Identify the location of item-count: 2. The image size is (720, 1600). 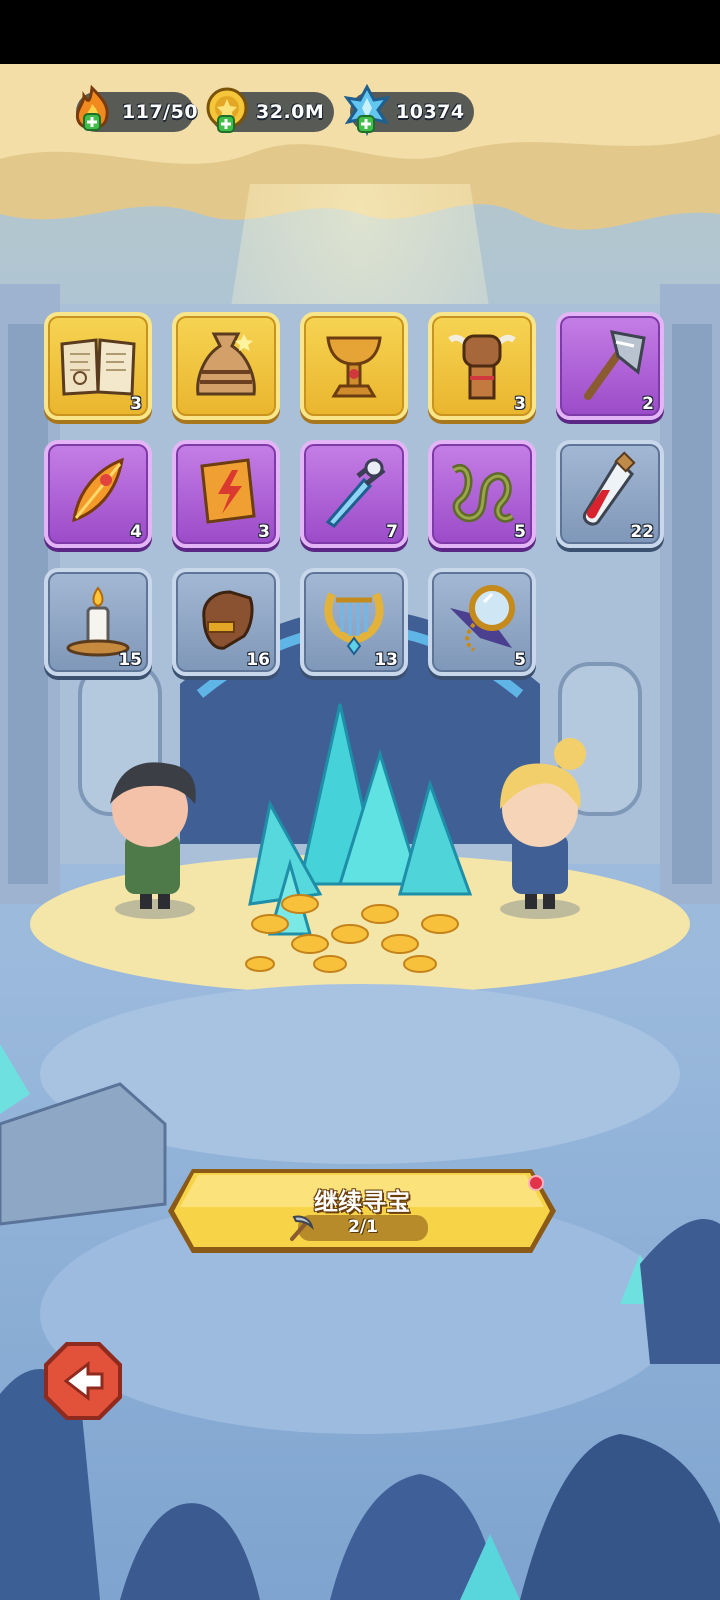
(648, 404).